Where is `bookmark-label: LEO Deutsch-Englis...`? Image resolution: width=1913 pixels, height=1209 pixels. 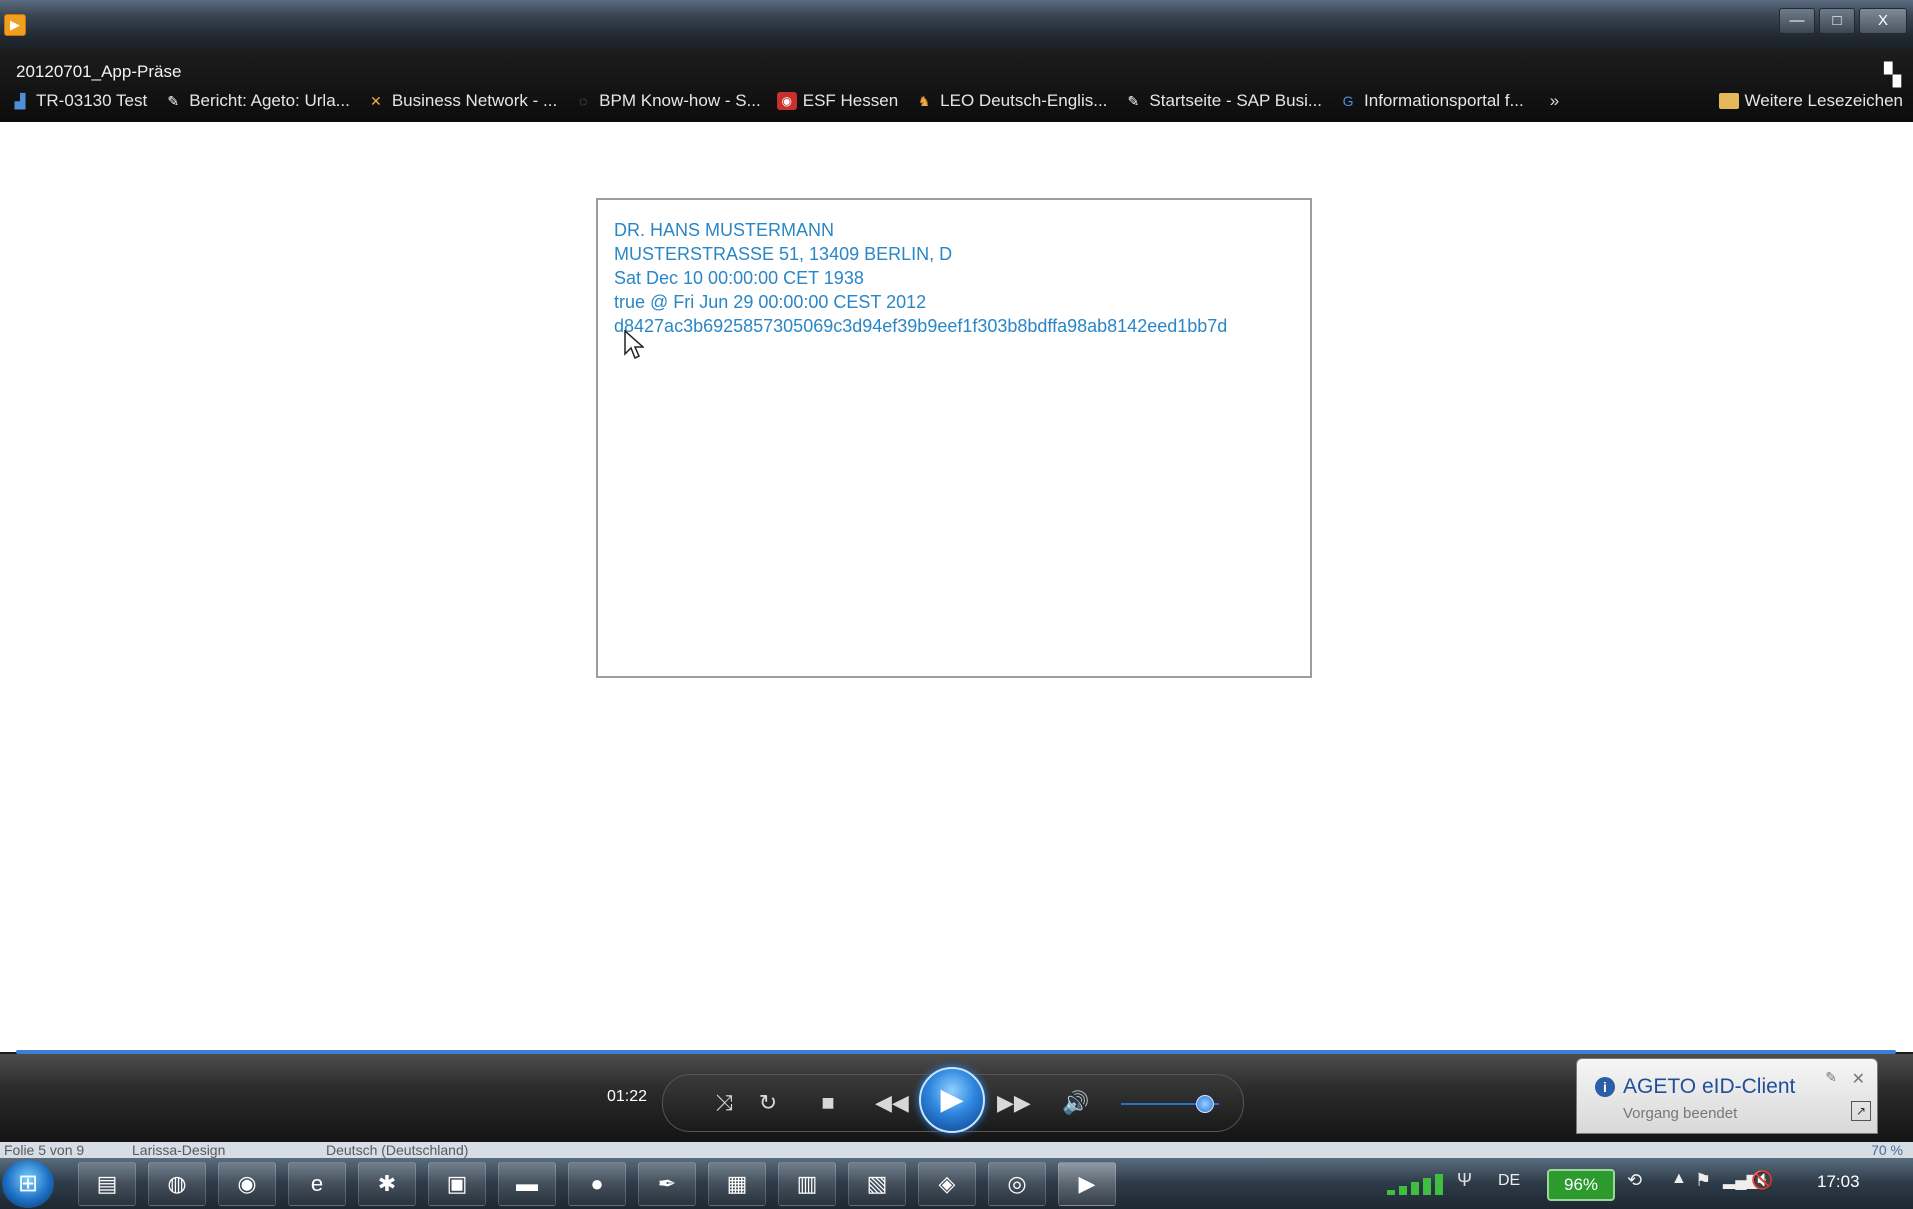 bookmark-label: LEO Deutsch-Englis... is located at coordinates (1024, 100).